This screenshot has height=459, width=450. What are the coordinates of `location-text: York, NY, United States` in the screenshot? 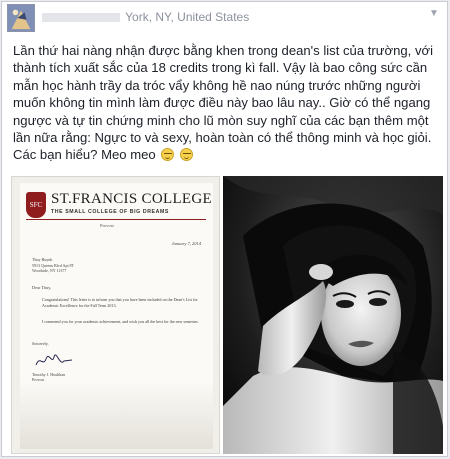 It's located at (187, 17).